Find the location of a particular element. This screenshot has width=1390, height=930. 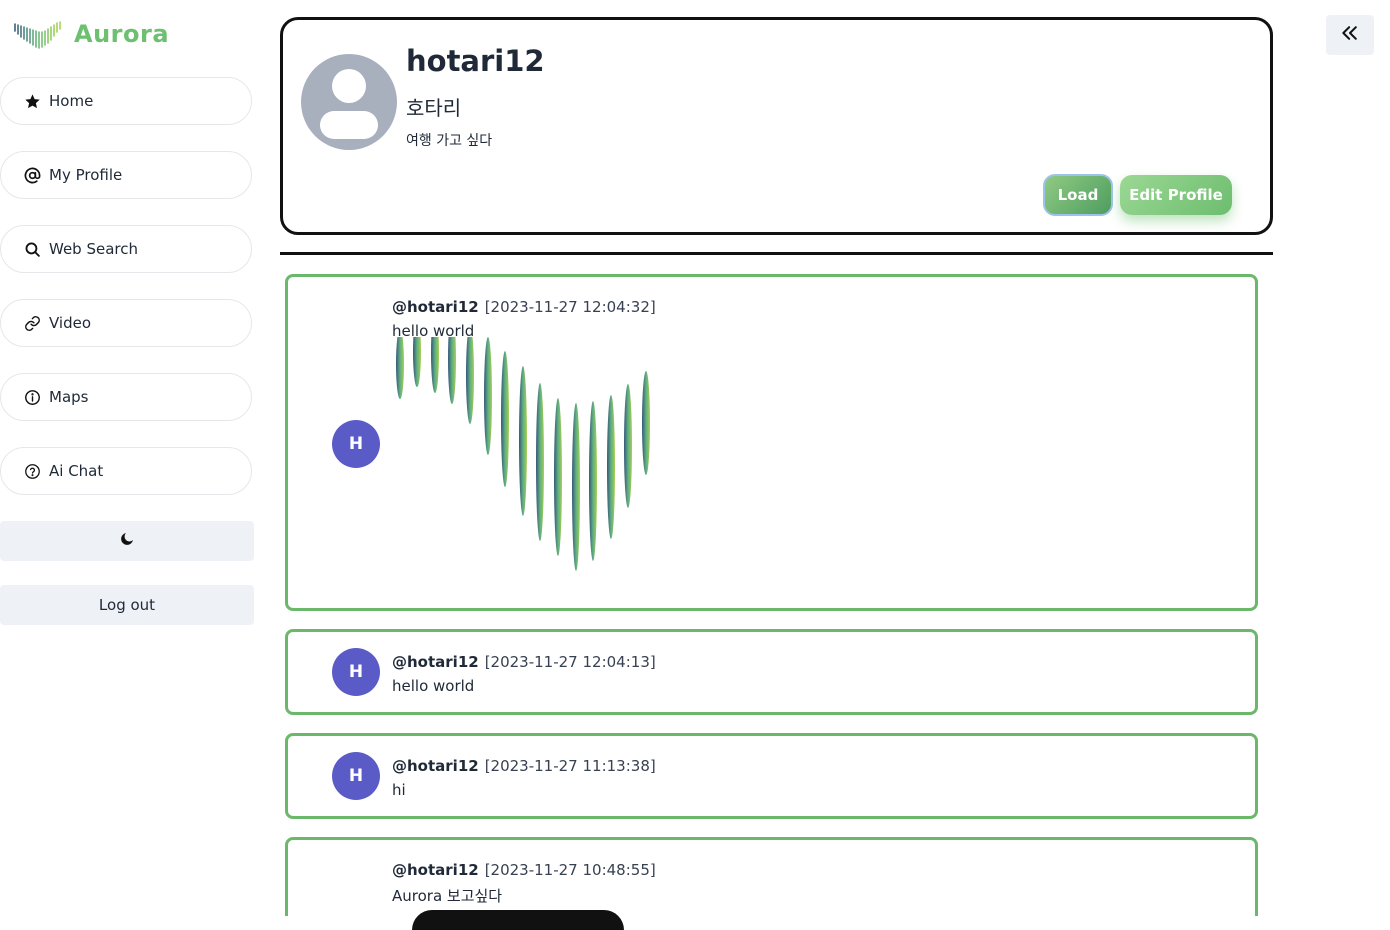

sidebar-item-ai-chat: Ai Chat is located at coordinates (126, 471).